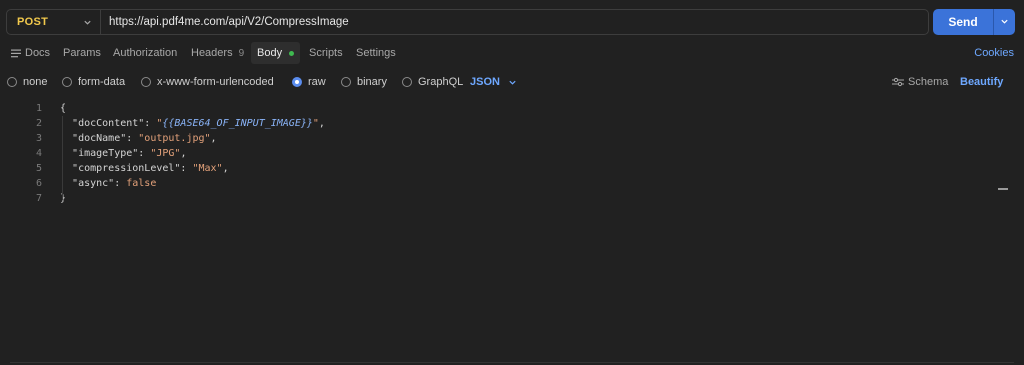 This screenshot has width=1024, height=365. What do you see at coordinates (35, 82) in the screenshot?
I see `option-label: none` at bounding box center [35, 82].